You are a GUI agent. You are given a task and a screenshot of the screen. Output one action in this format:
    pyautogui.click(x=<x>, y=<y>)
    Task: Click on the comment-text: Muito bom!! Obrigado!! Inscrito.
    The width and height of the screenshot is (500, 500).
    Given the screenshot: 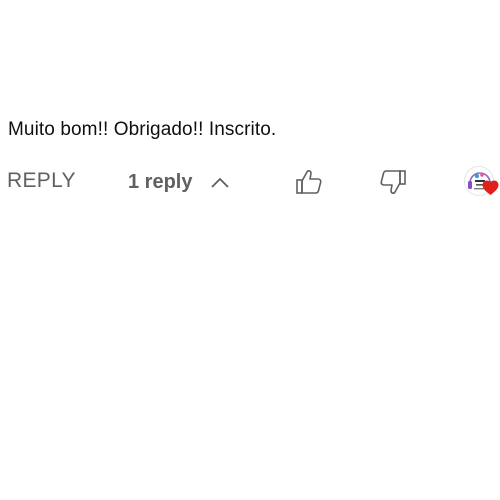 What is the action you would take?
    pyautogui.click(x=142, y=129)
    